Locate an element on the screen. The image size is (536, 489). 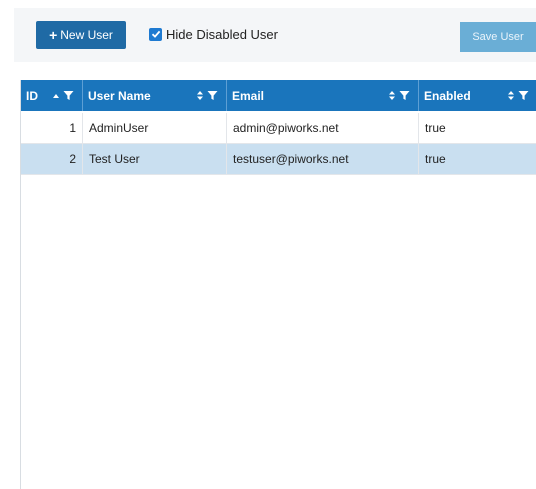
cell-id: 2 is located at coordinates (52, 159).